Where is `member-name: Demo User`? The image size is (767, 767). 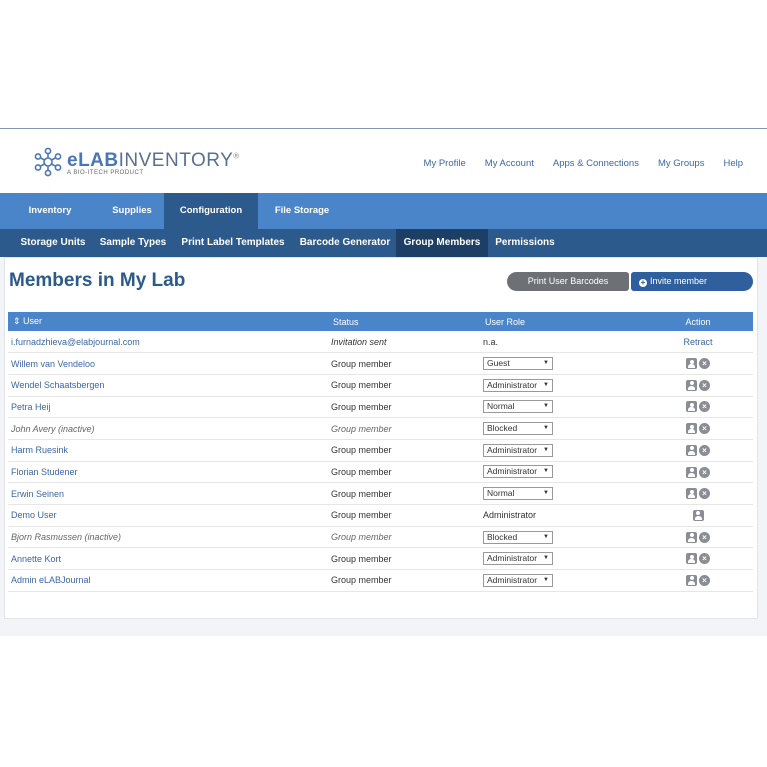
member-name: Demo User is located at coordinates (168, 515).